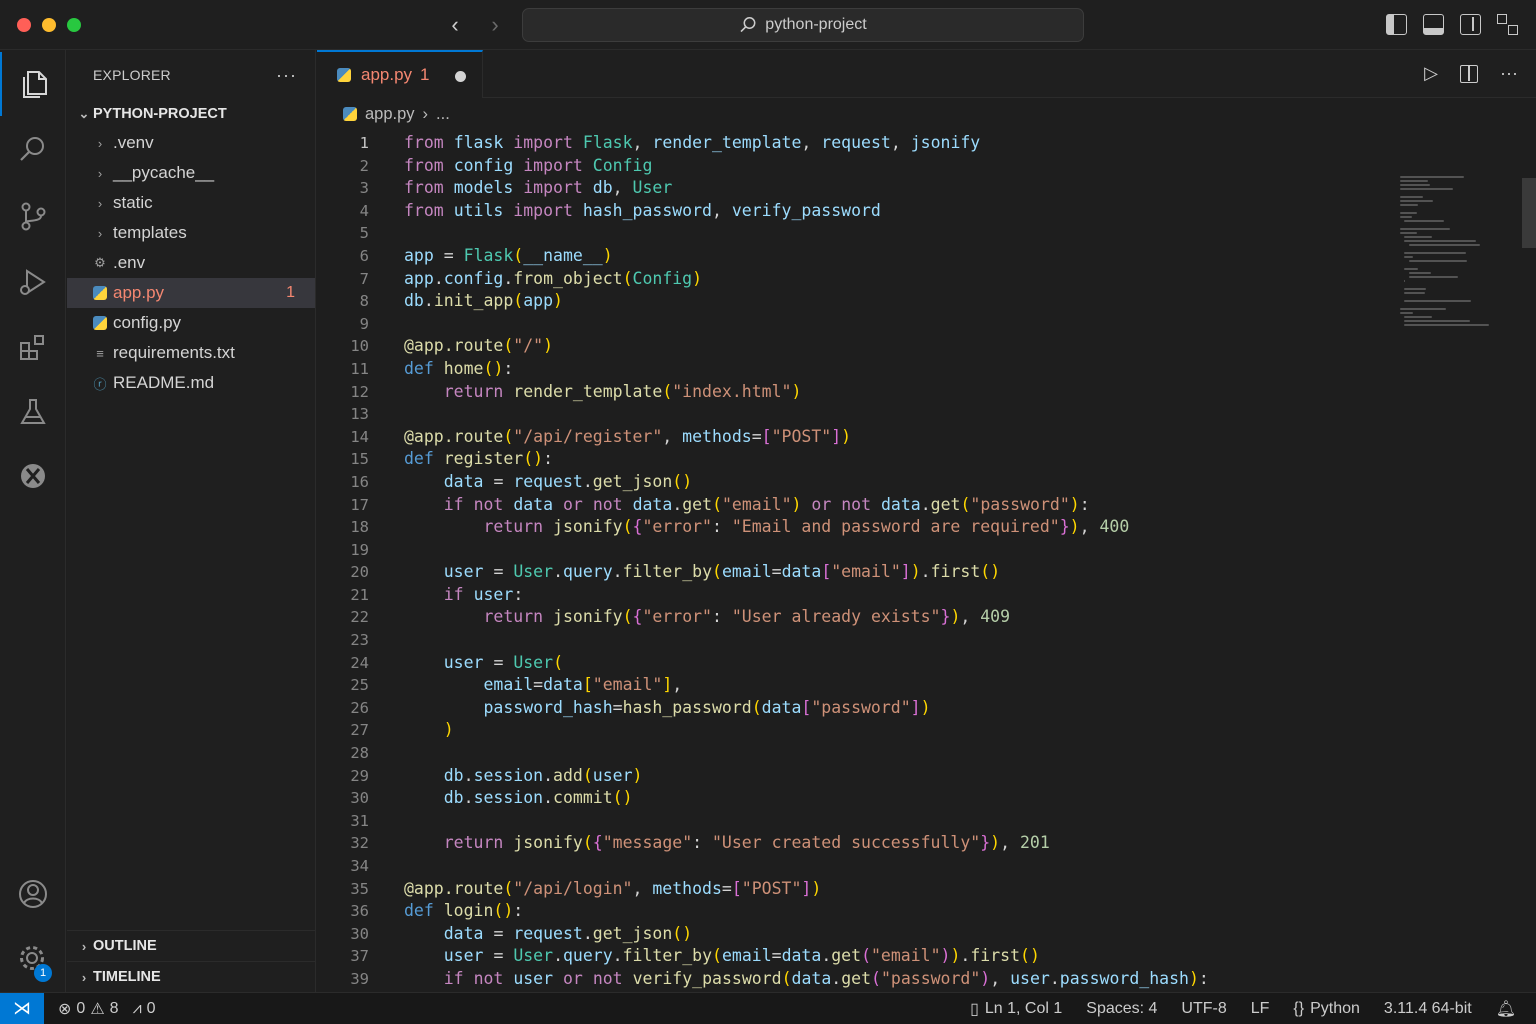  What do you see at coordinates (806, 685) in the screenshot?
I see `code-line: email=data["email"],` at bounding box center [806, 685].